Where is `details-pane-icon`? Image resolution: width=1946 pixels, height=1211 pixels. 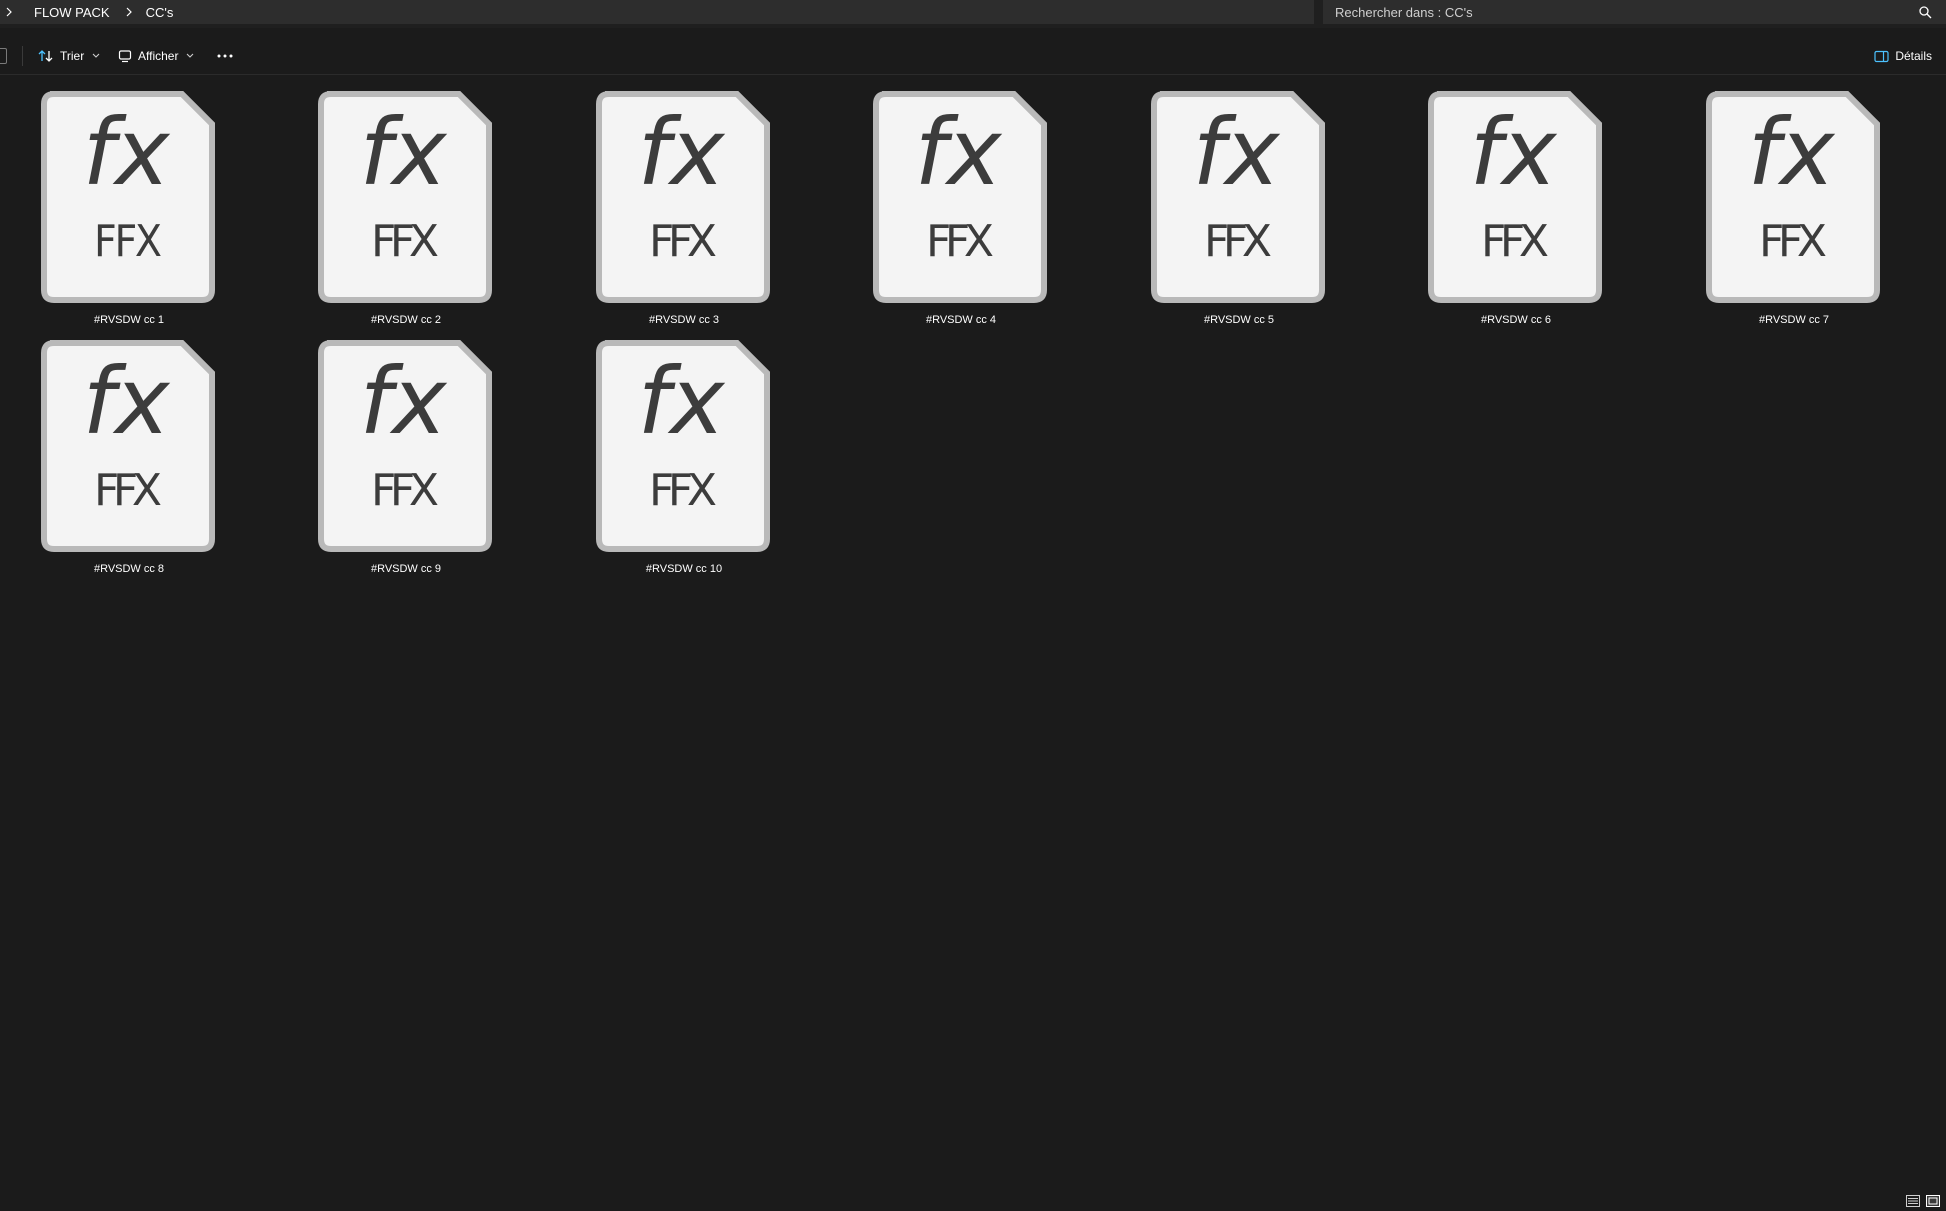 details-pane-icon is located at coordinates (1881, 56).